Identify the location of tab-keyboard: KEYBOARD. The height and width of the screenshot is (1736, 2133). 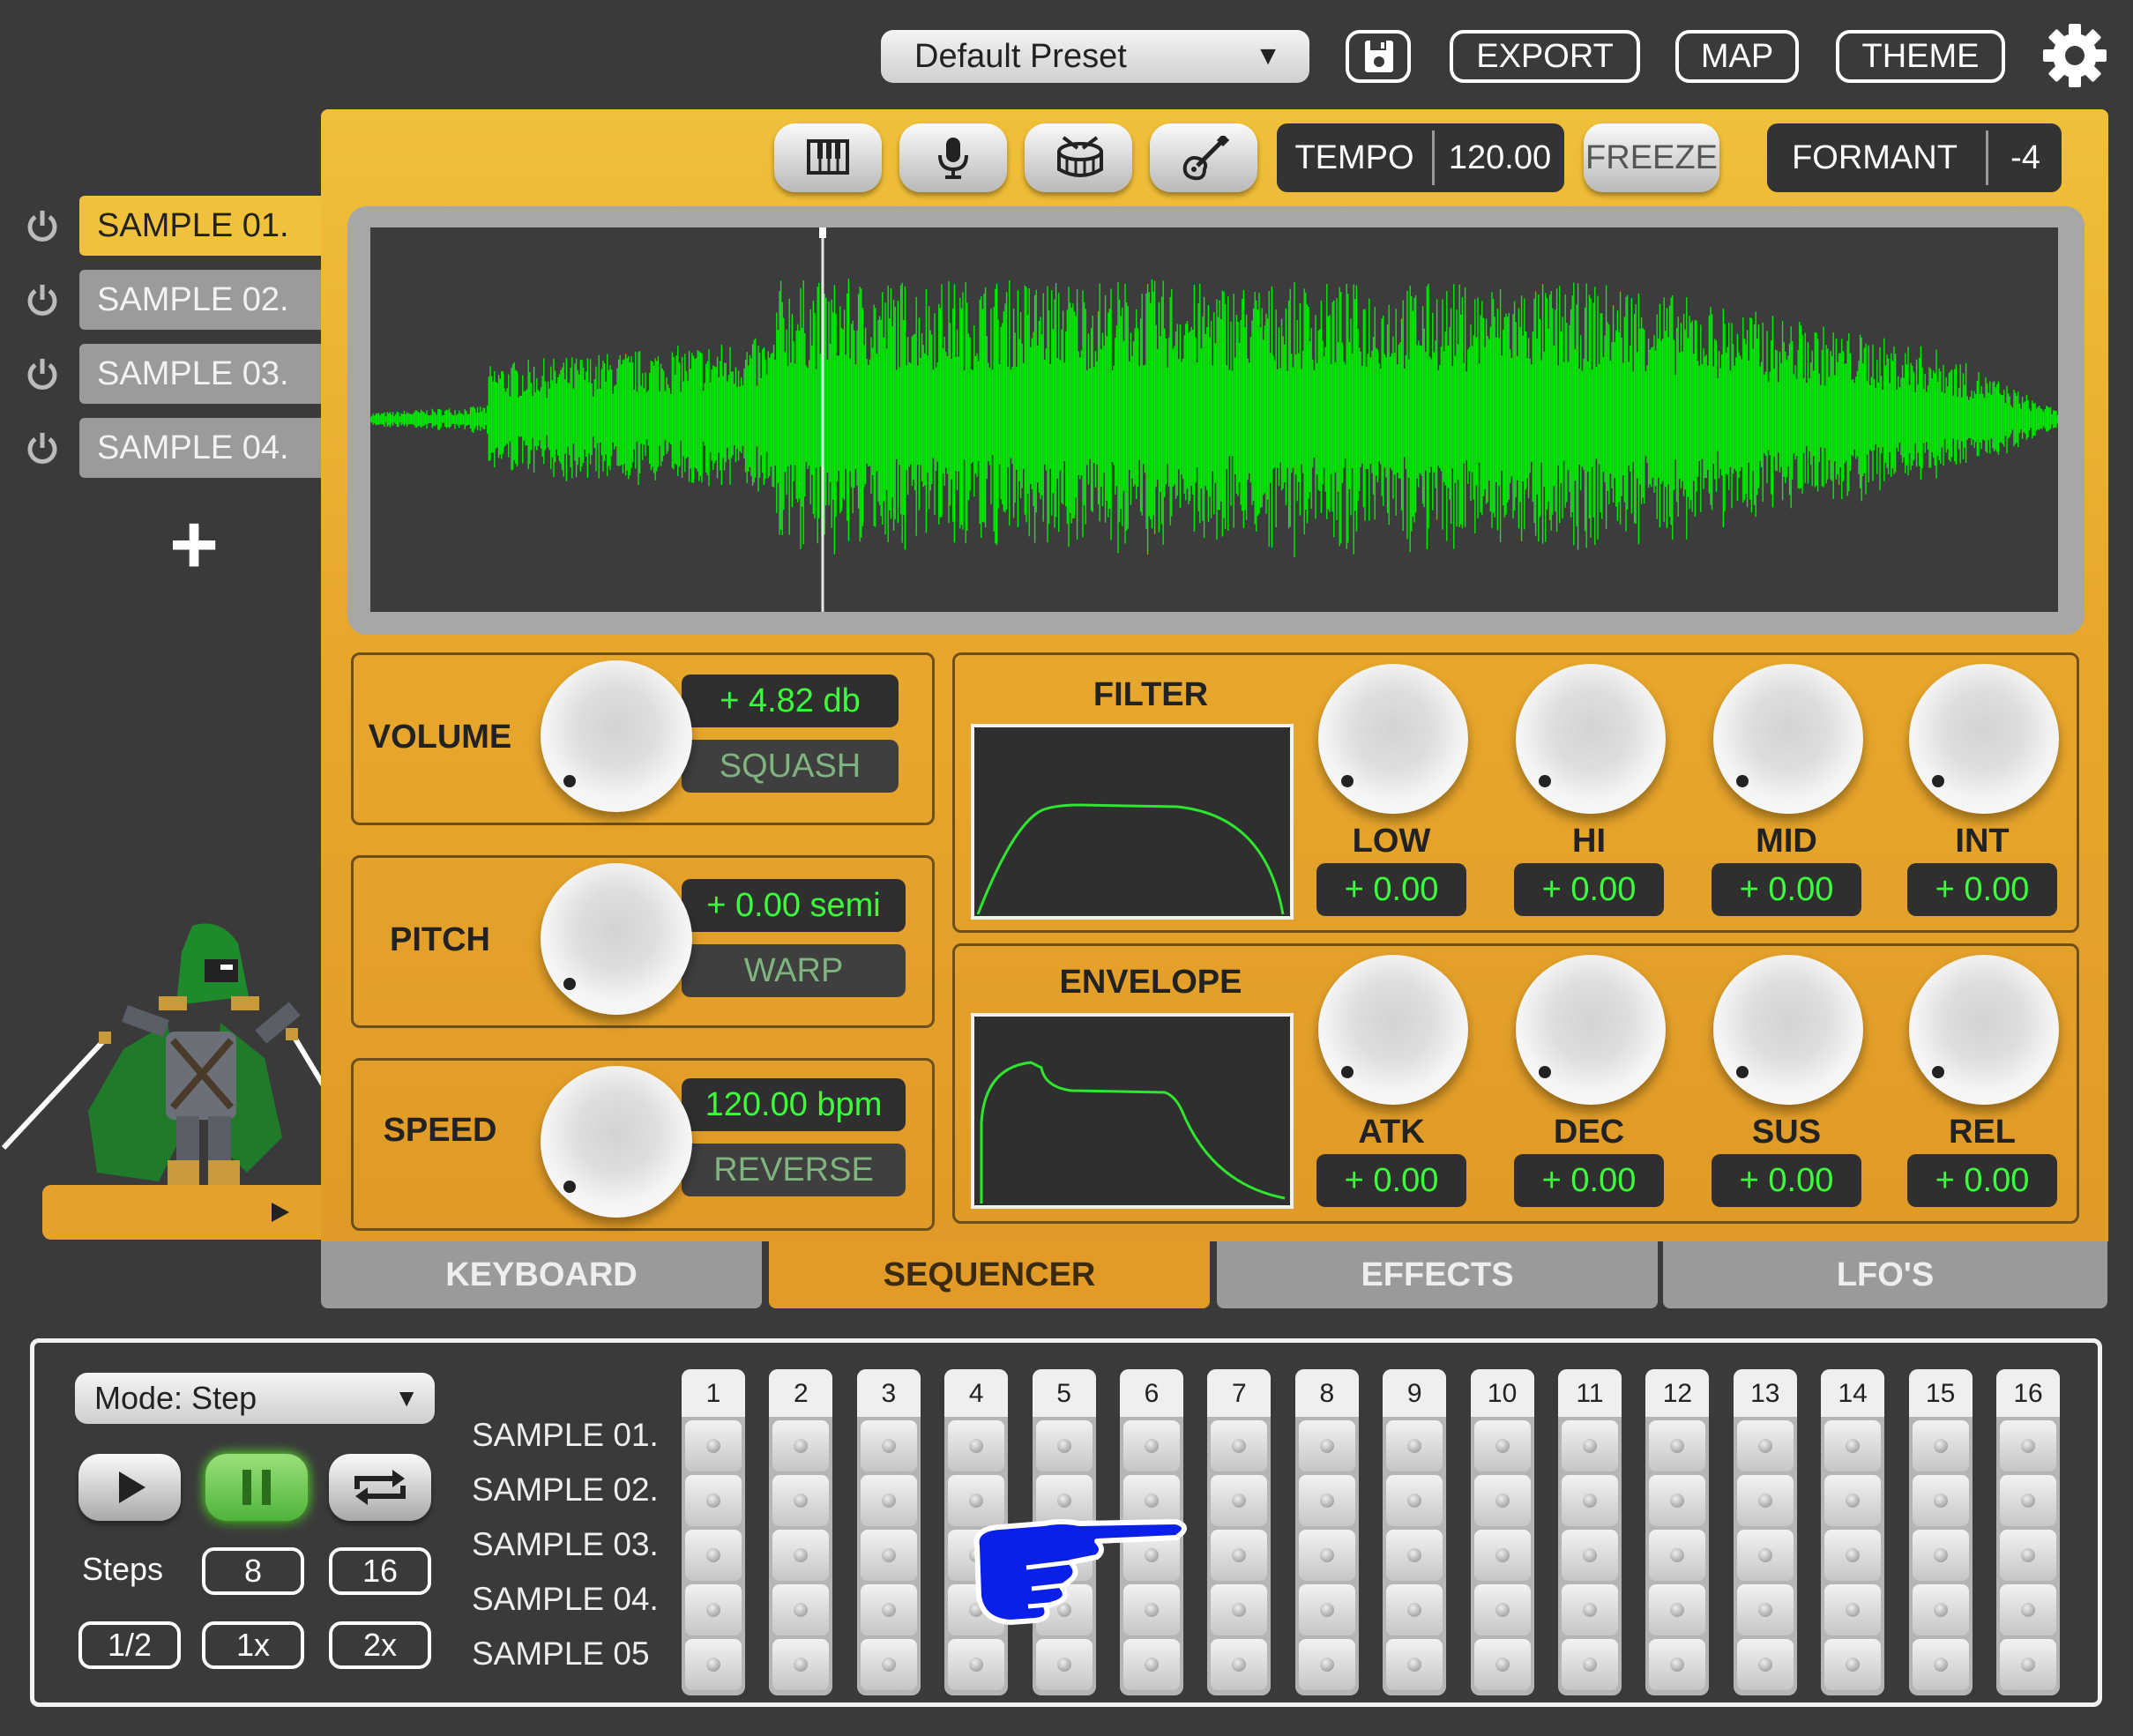
(541, 1274).